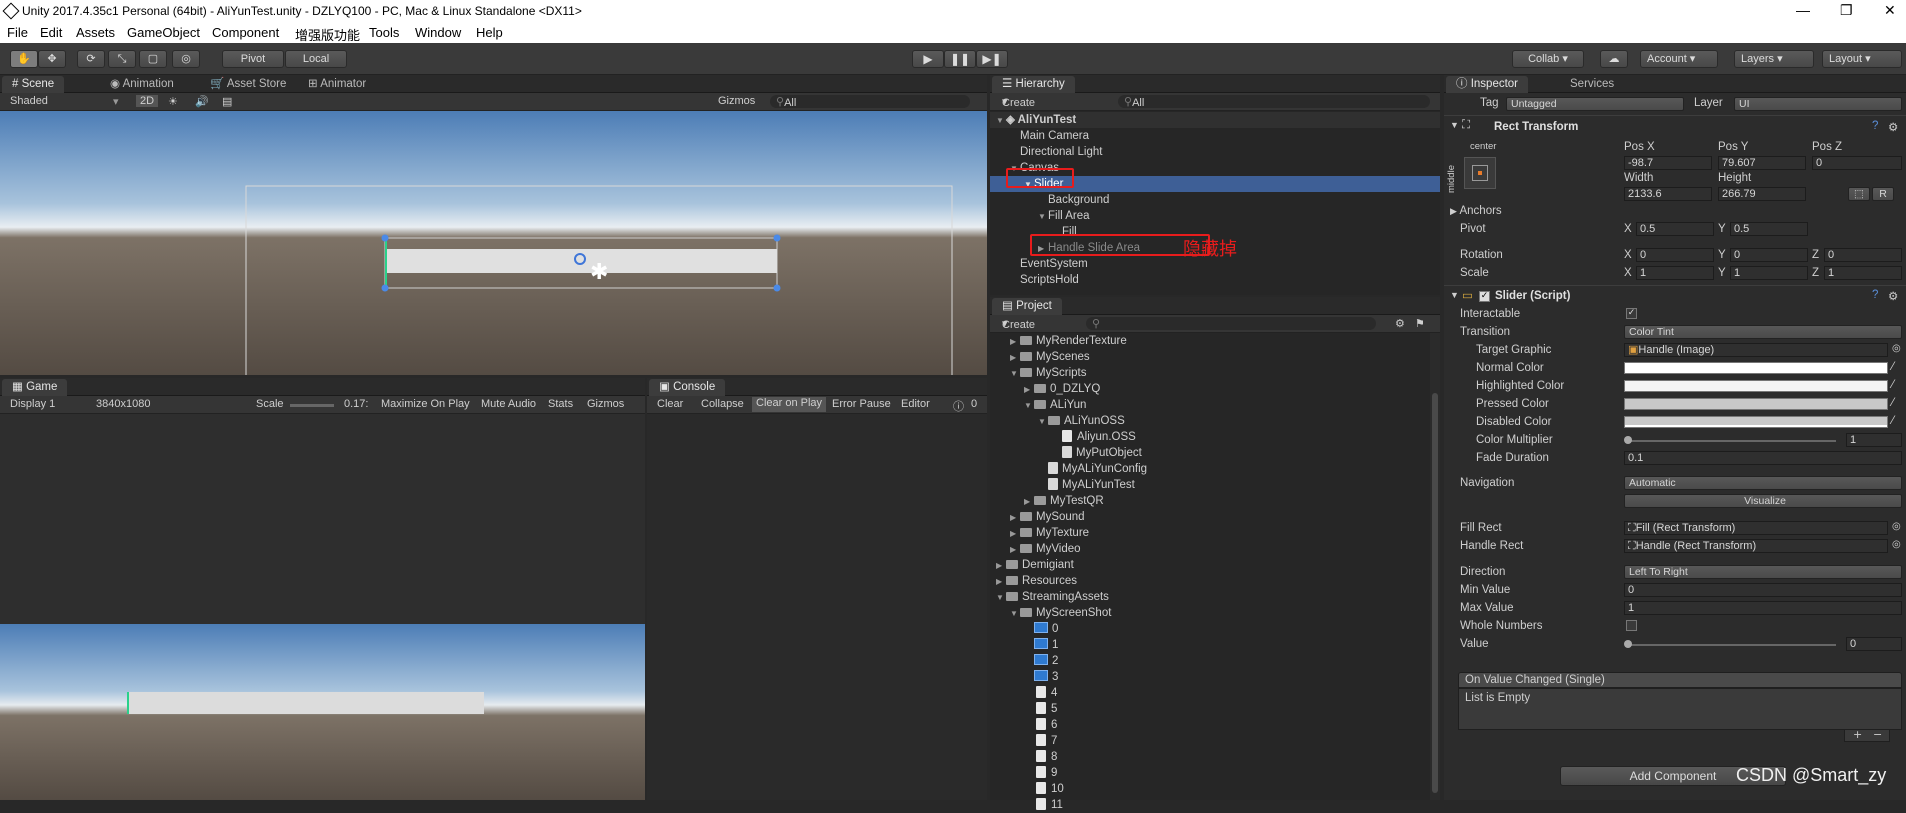 This screenshot has width=1906, height=813. What do you see at coordinates (1668, 194) in the screenshot?
I see `width-field: 2133.6` at bounding box center [1668, 194].